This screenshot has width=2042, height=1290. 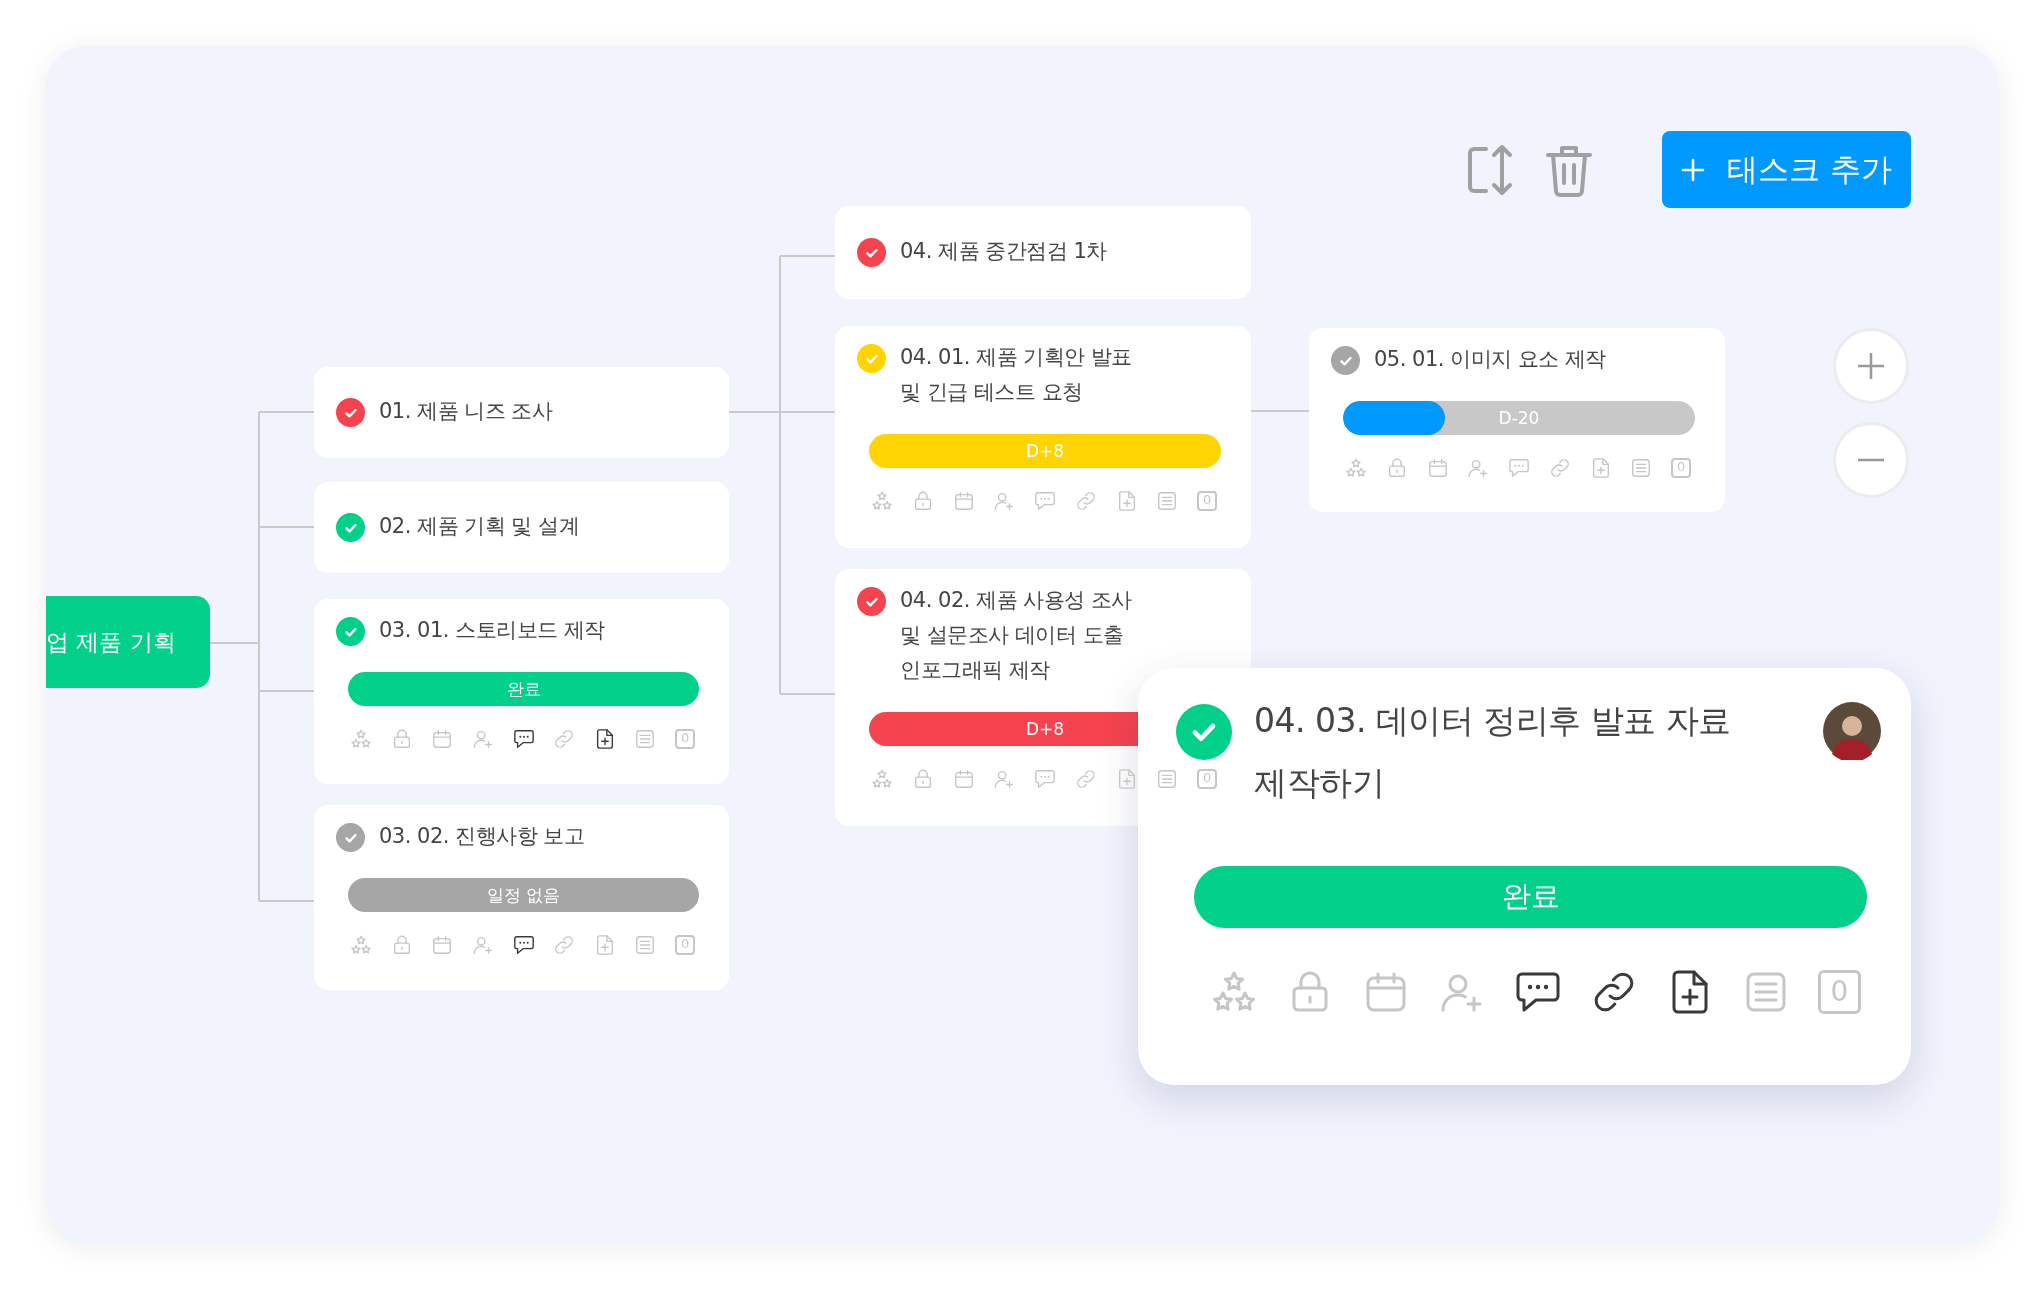 I want to click on minus-icon, so click(x=1871, y=460).